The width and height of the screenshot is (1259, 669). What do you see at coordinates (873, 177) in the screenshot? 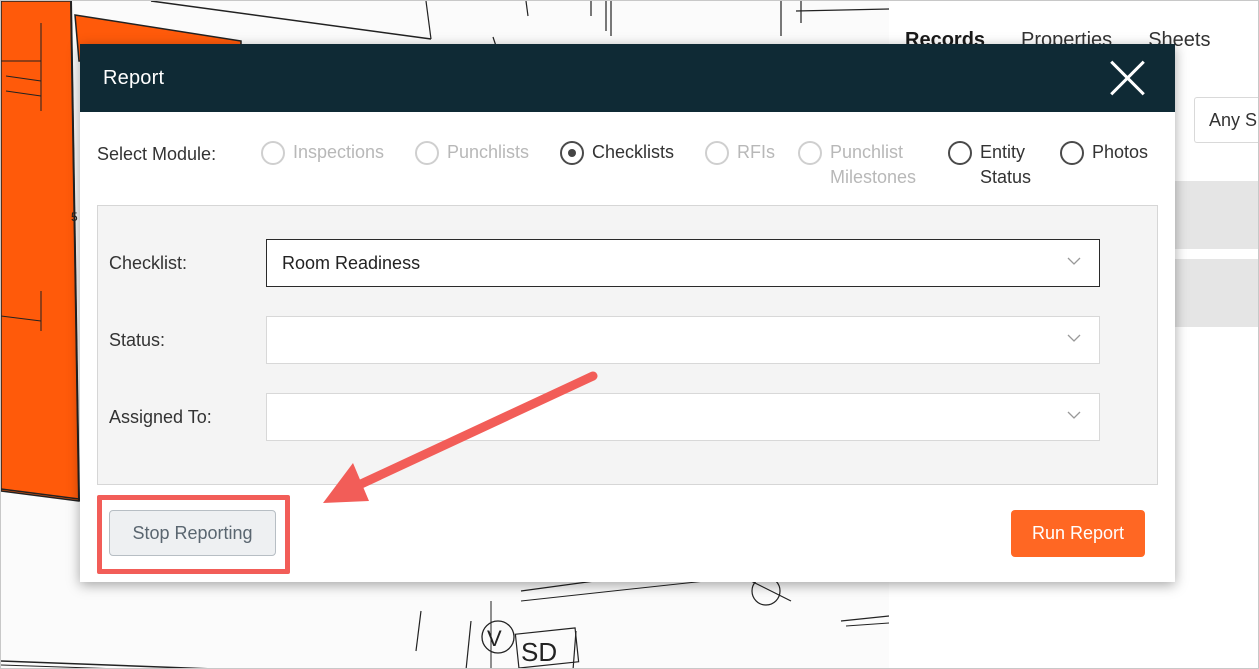
I see `radio-label-line: Milestones` at bounding box center [873, 177].